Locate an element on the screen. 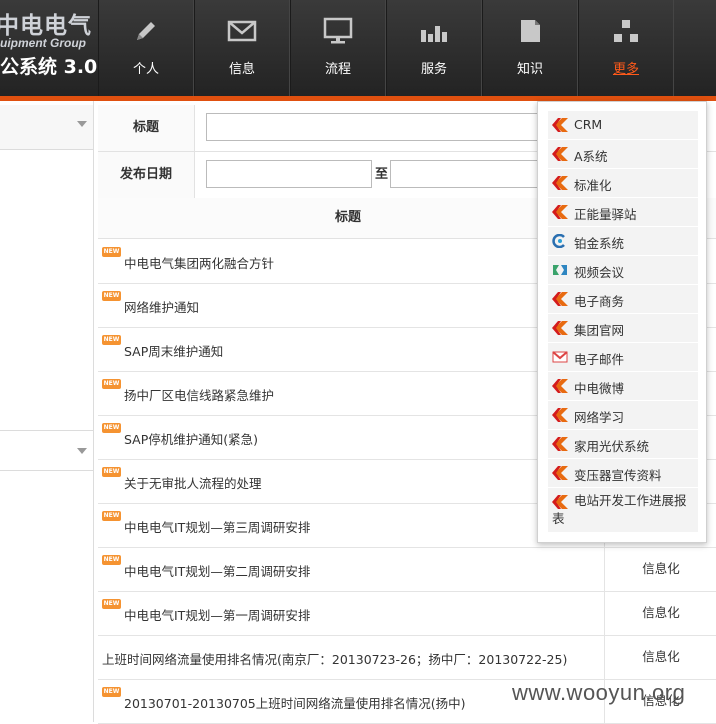 The height and width of the screenshot is (724, 716). monitor-icon is located at coordinates (338, 31).